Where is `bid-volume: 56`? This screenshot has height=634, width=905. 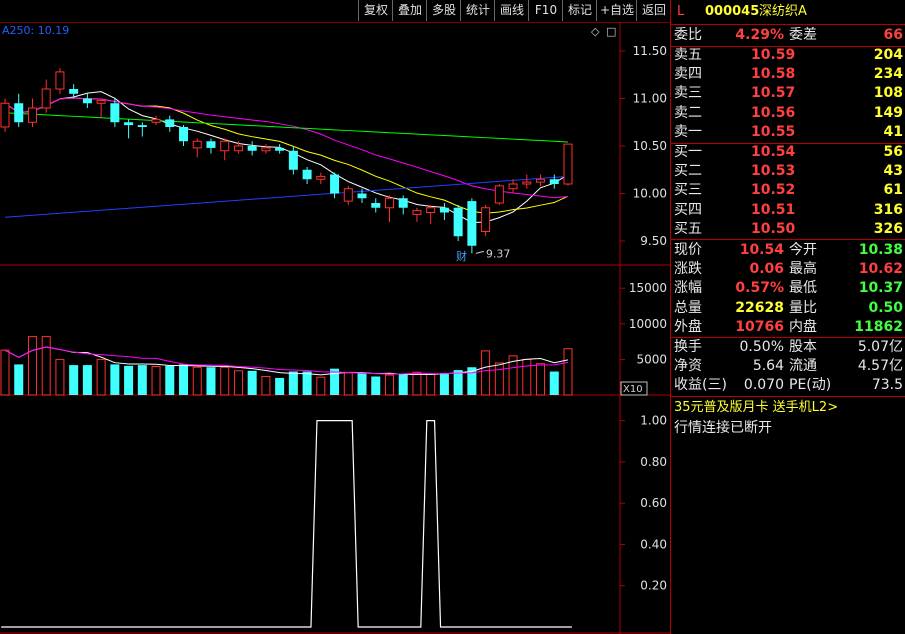
bid-volume: 56 is located at coordinates (893, 152).